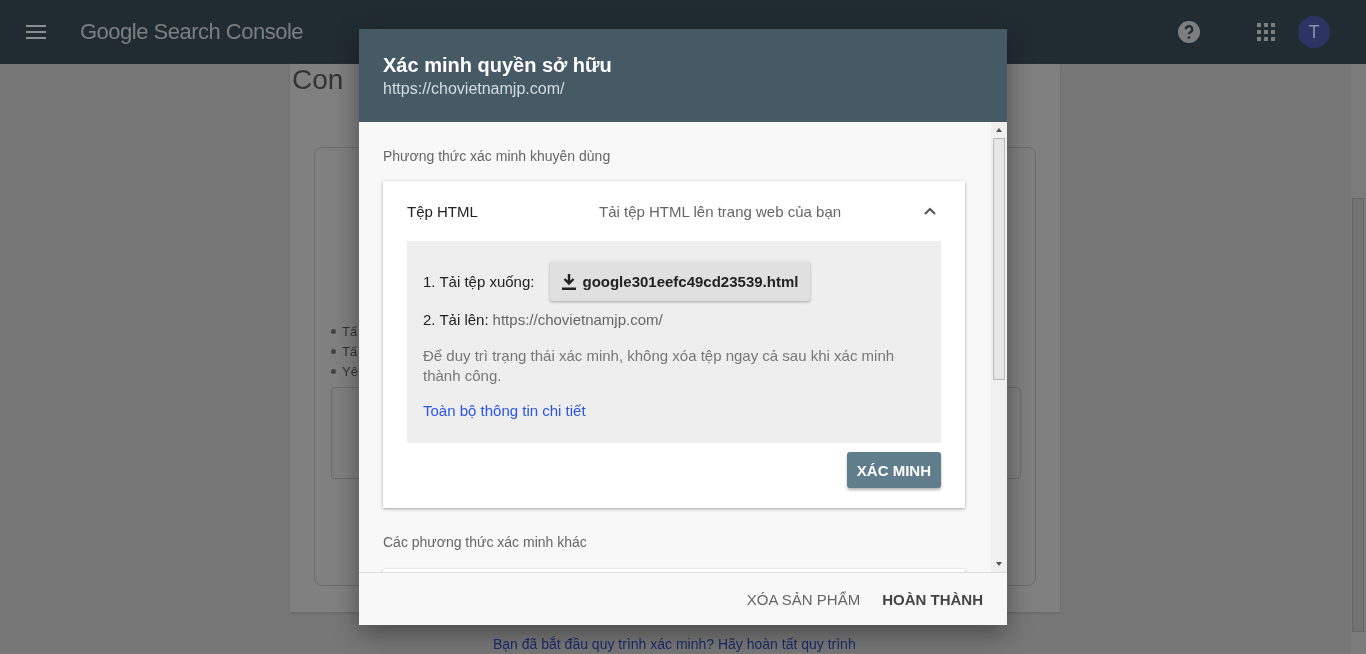 The image size is (1366, 654). Describe the element at coordinates (1189, 32) in the screenshot. I see `help-icon` at that location.